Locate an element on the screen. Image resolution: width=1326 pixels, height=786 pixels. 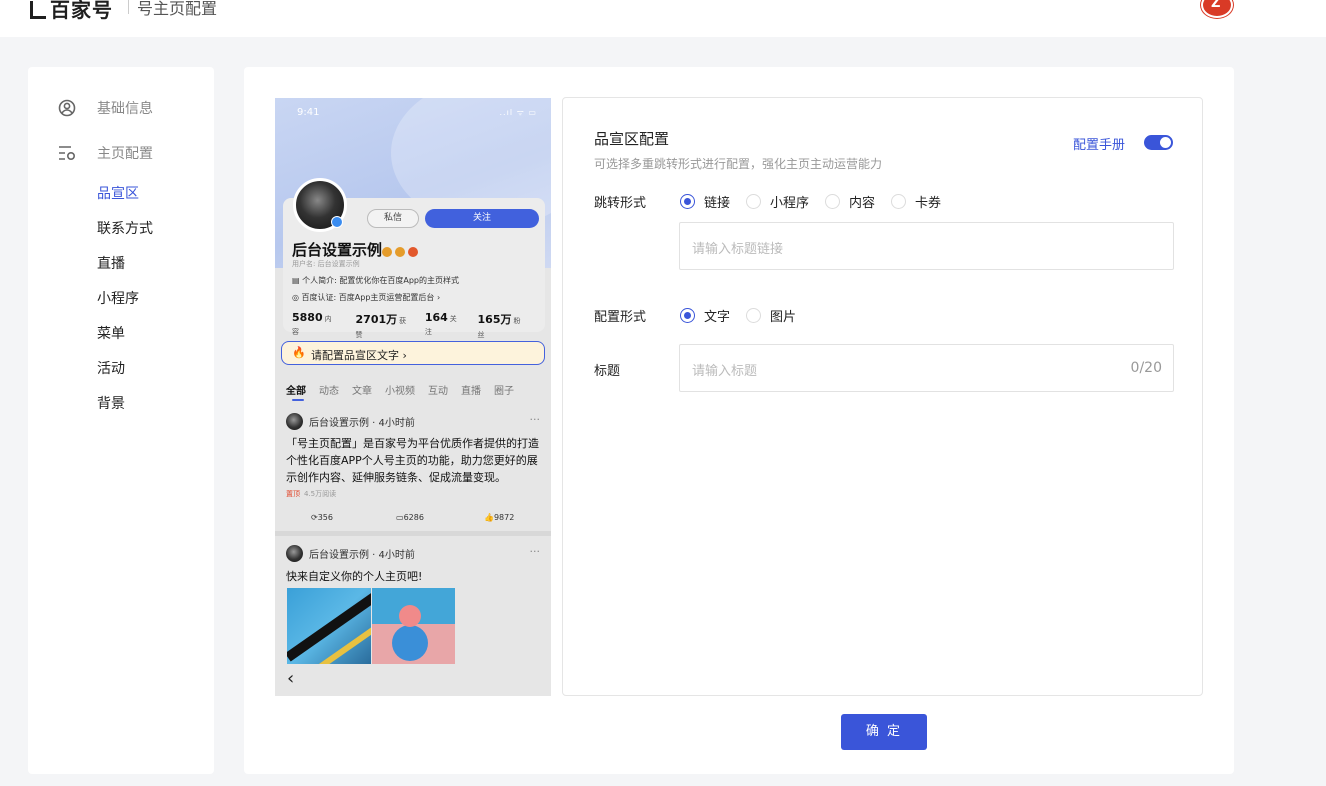
profile-tabs: 全部 动态 文章 小视频 互动 直播 圈子 is located at coordinates (406, 389).